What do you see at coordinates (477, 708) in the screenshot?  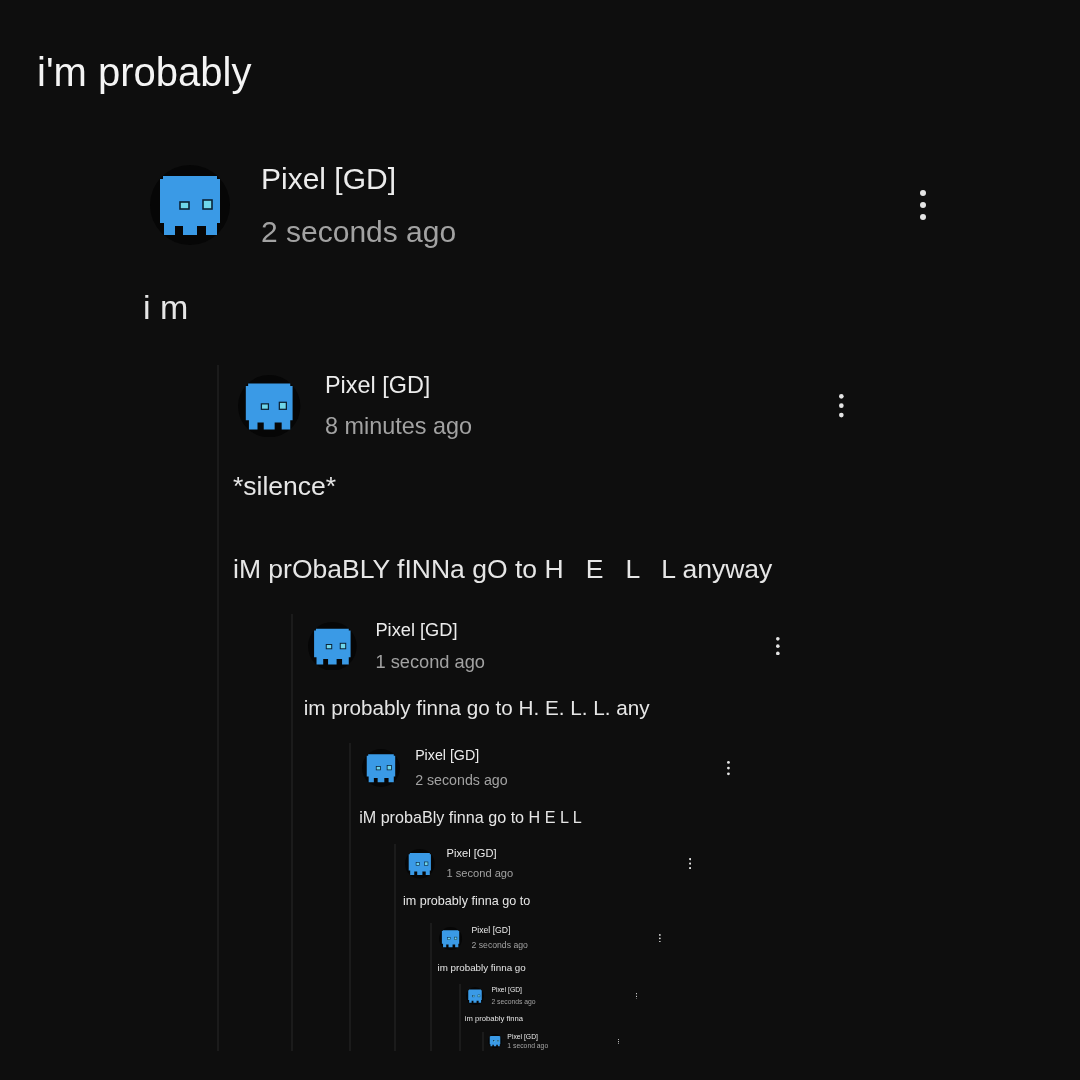 I see `comment-text: im probably finna go to H. E. L. L. any` at bounding box center [477, 708].